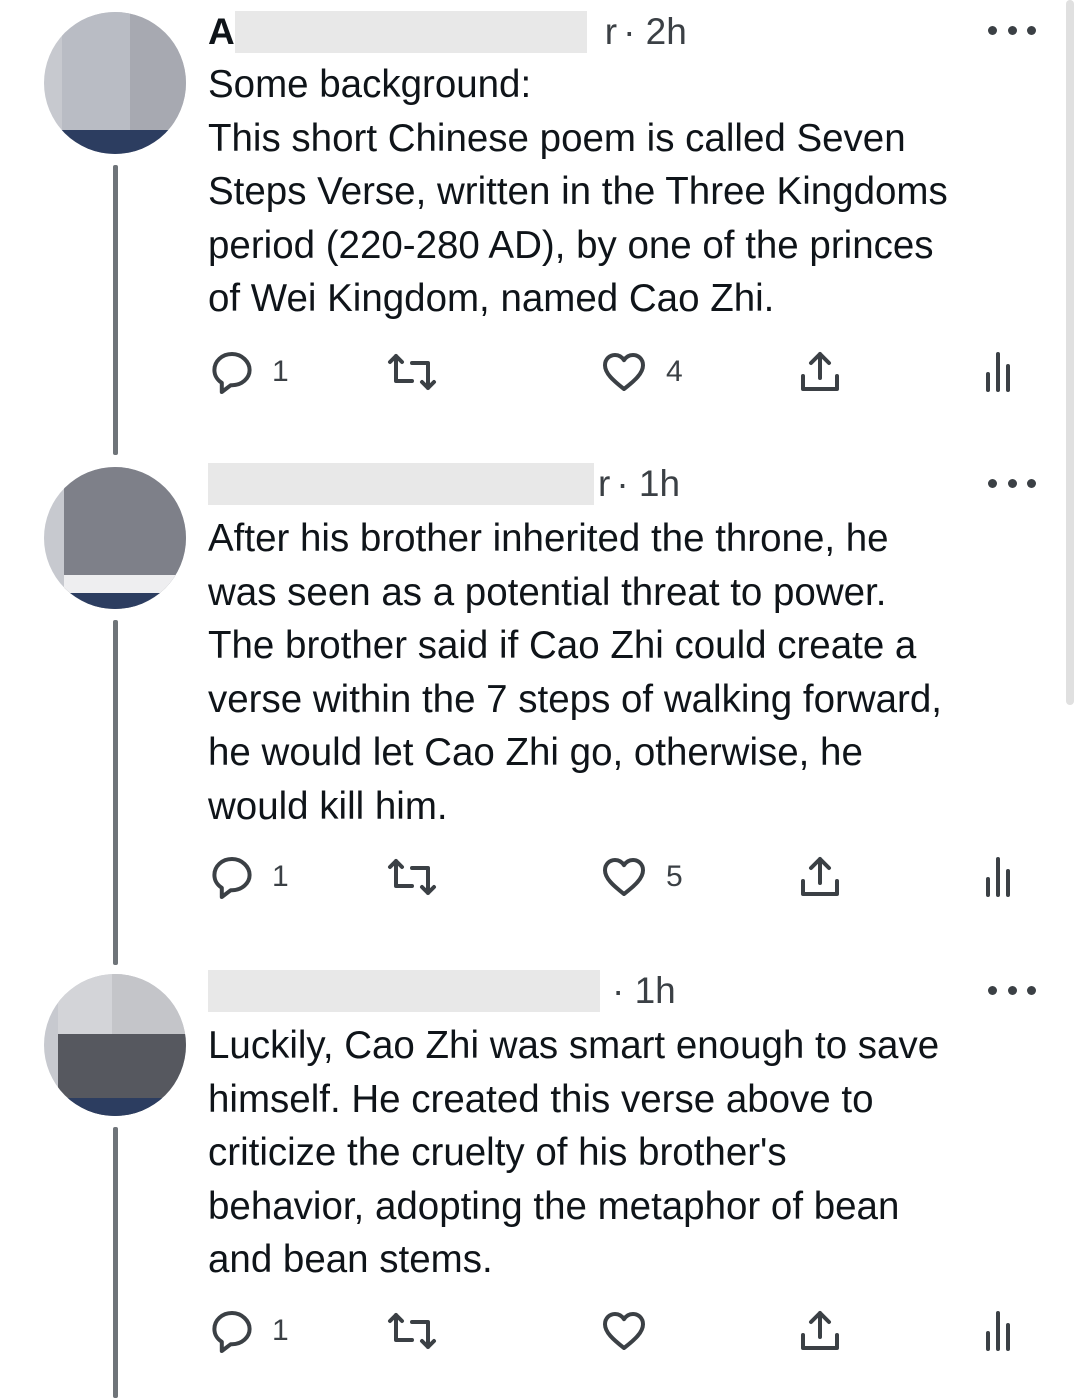 This screenshot has height=1398, width=1080. I want to click on author-name: A, so click(221, 32).